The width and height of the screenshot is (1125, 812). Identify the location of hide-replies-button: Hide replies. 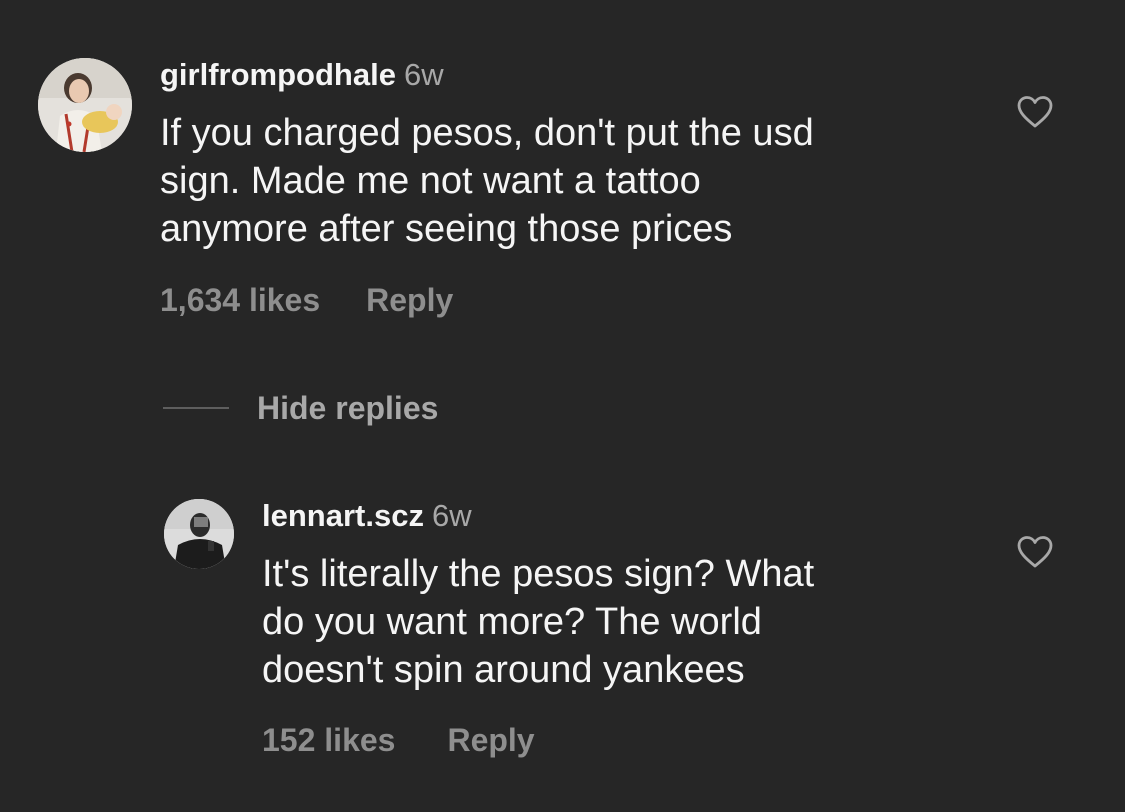
(347, 408).